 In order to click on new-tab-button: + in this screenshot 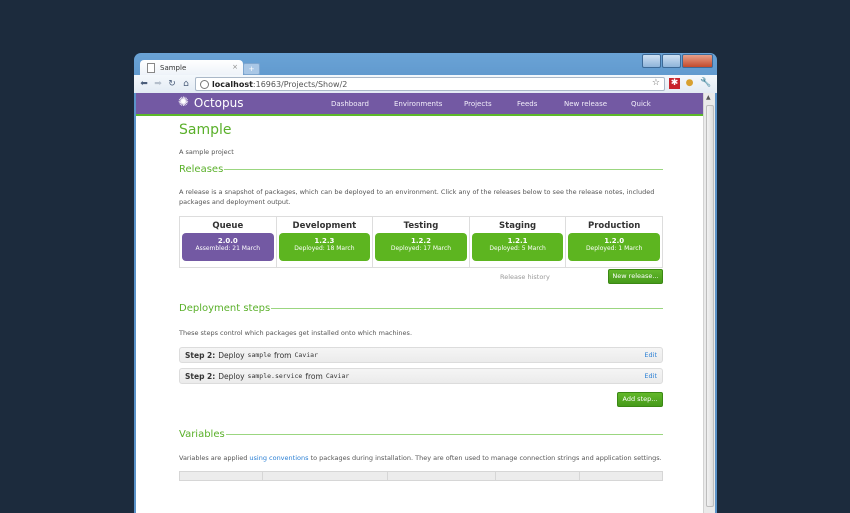, I will do `click(251, 69)`.